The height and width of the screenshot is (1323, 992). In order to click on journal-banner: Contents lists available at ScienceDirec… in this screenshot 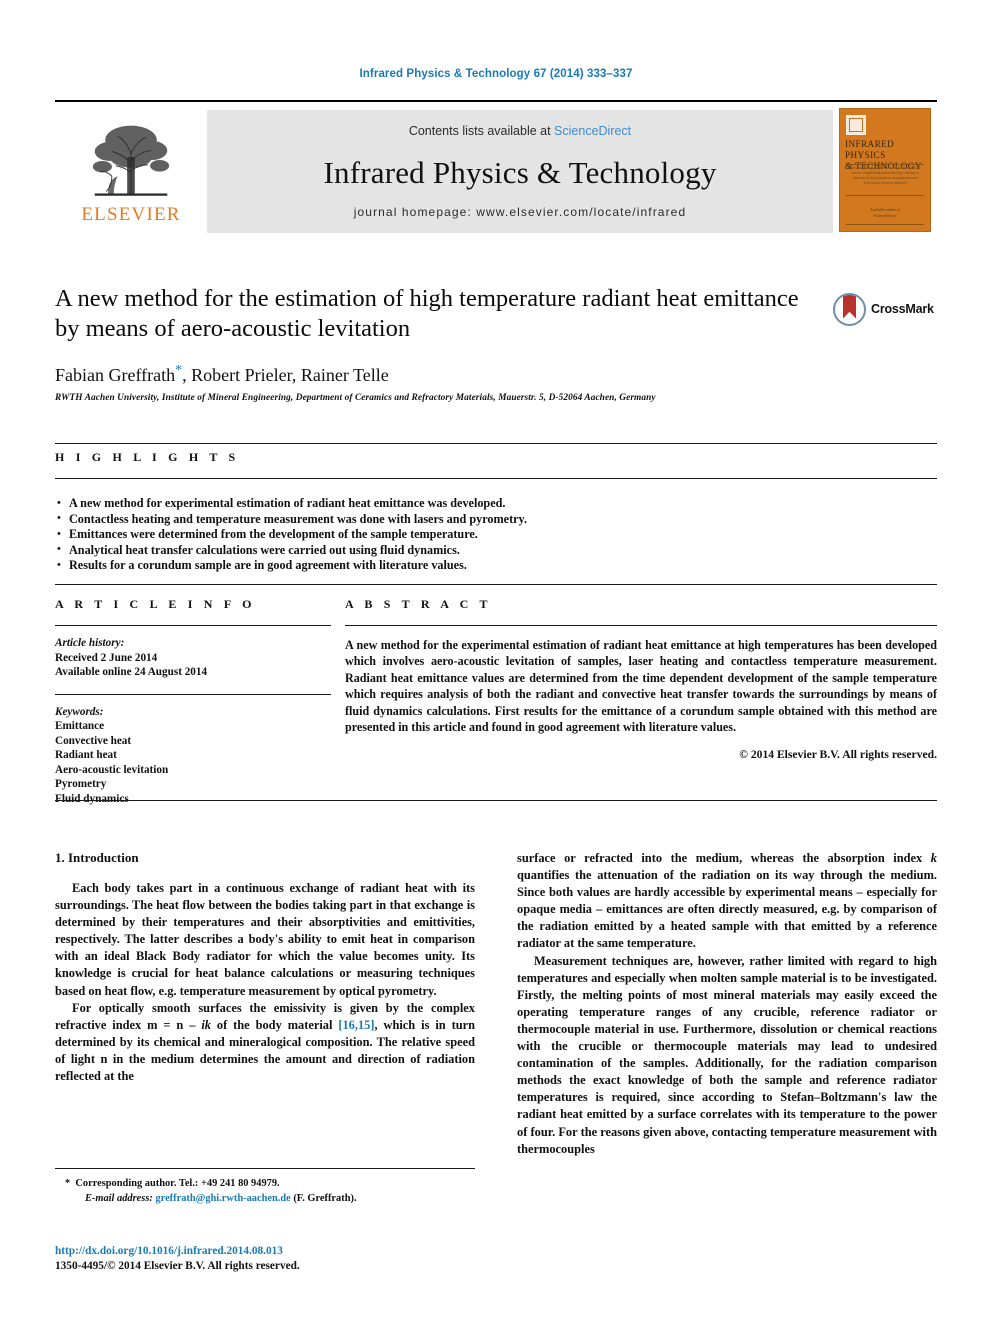, I will do `click(520, 171)`.